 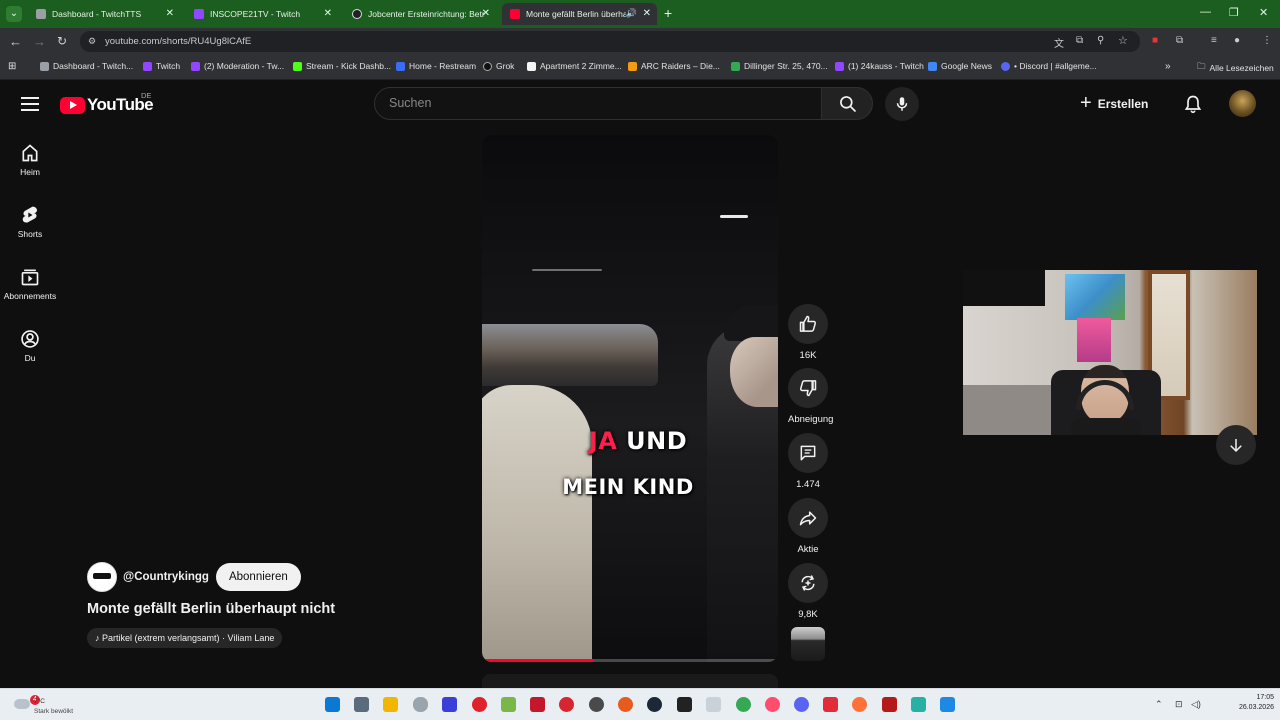 I want to click on voice-search-button, so click(x=902, y=104).